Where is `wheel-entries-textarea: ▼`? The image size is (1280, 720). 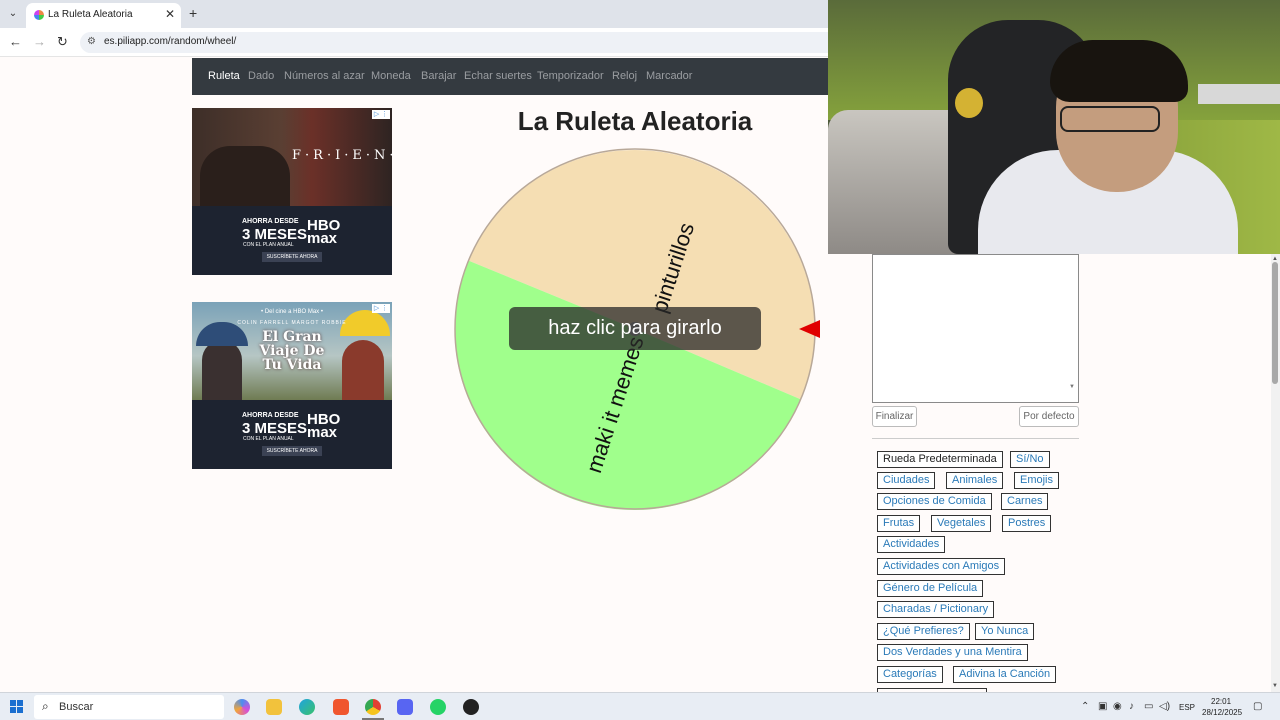
wheel-entries-textarea: ▼ is located at coordinates (975, 328).